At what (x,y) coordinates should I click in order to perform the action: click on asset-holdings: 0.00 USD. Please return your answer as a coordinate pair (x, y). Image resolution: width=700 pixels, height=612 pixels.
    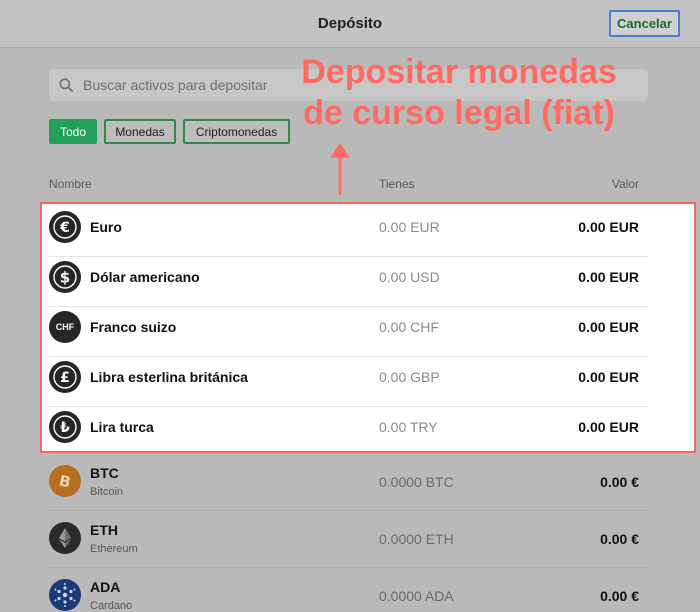
    Looking at the image, I should click on (409, 277).